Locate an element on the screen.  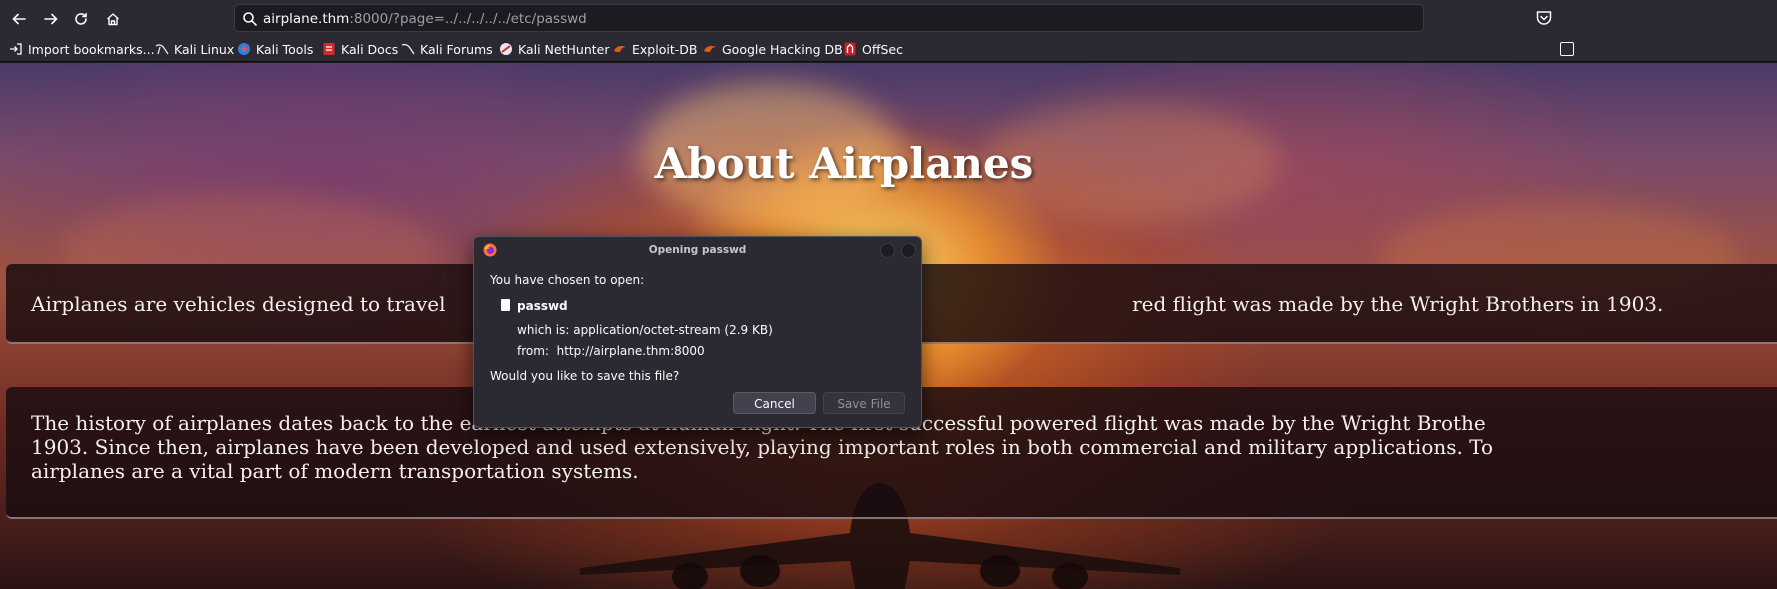
dialog-filename: passwd is located at coordinates (542, 306).